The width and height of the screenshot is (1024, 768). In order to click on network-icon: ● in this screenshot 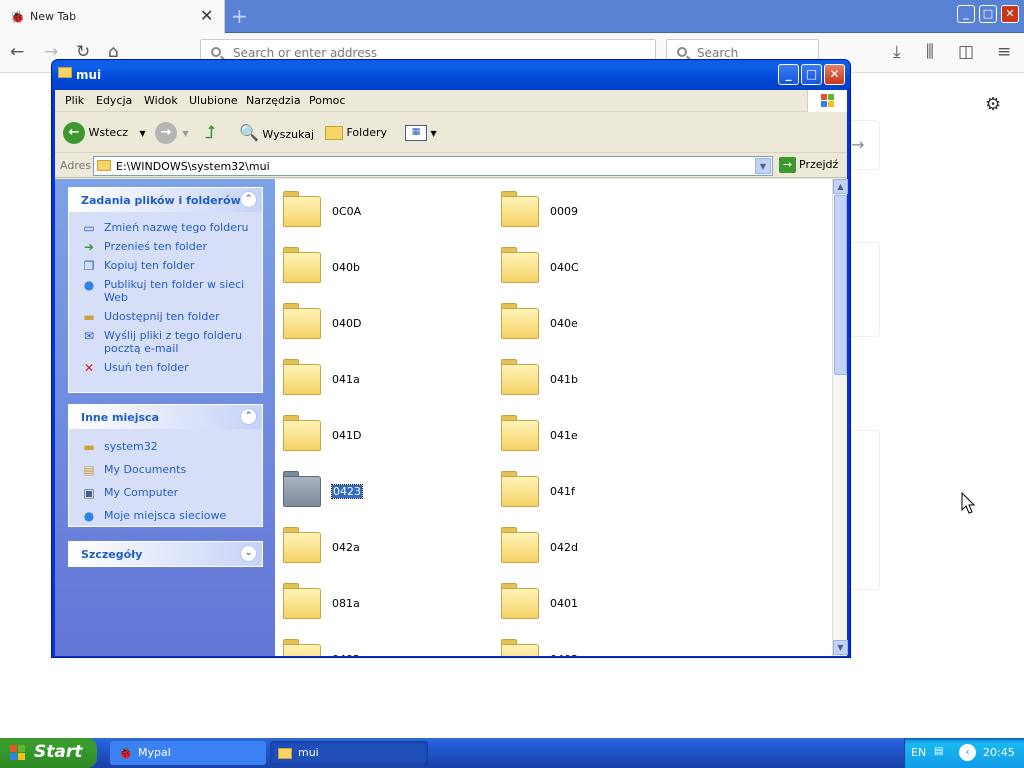, I will do `click(89, 516)`.